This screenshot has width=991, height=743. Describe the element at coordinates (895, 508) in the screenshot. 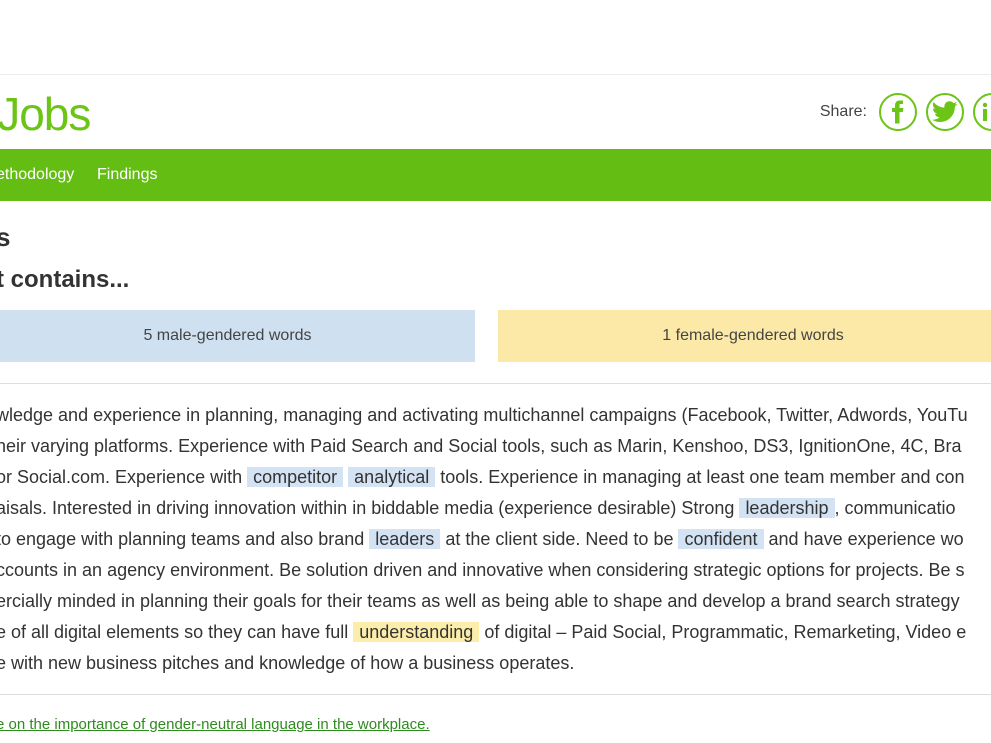

I see `job-text-segment: , communicatio` at that location.